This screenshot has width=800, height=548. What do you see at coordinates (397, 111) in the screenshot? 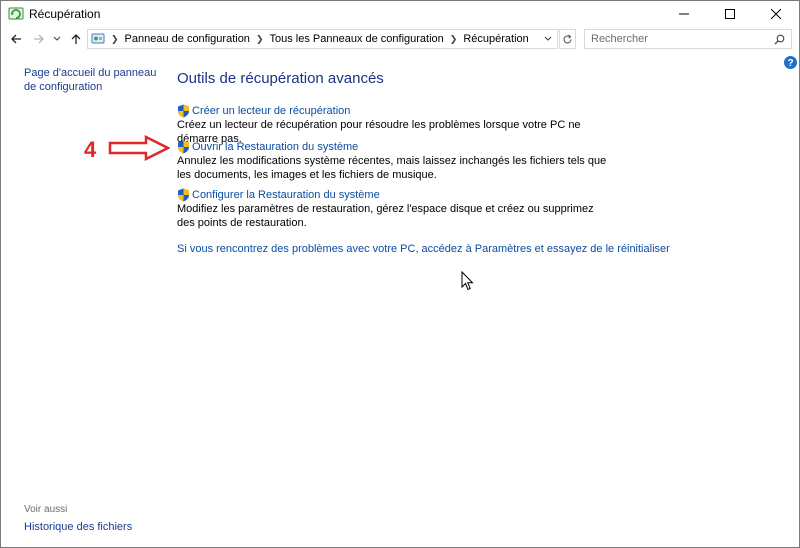
I see `create-recovery-drive-link: Créer un lecteur de récupération` at bounding box center [397, 111].